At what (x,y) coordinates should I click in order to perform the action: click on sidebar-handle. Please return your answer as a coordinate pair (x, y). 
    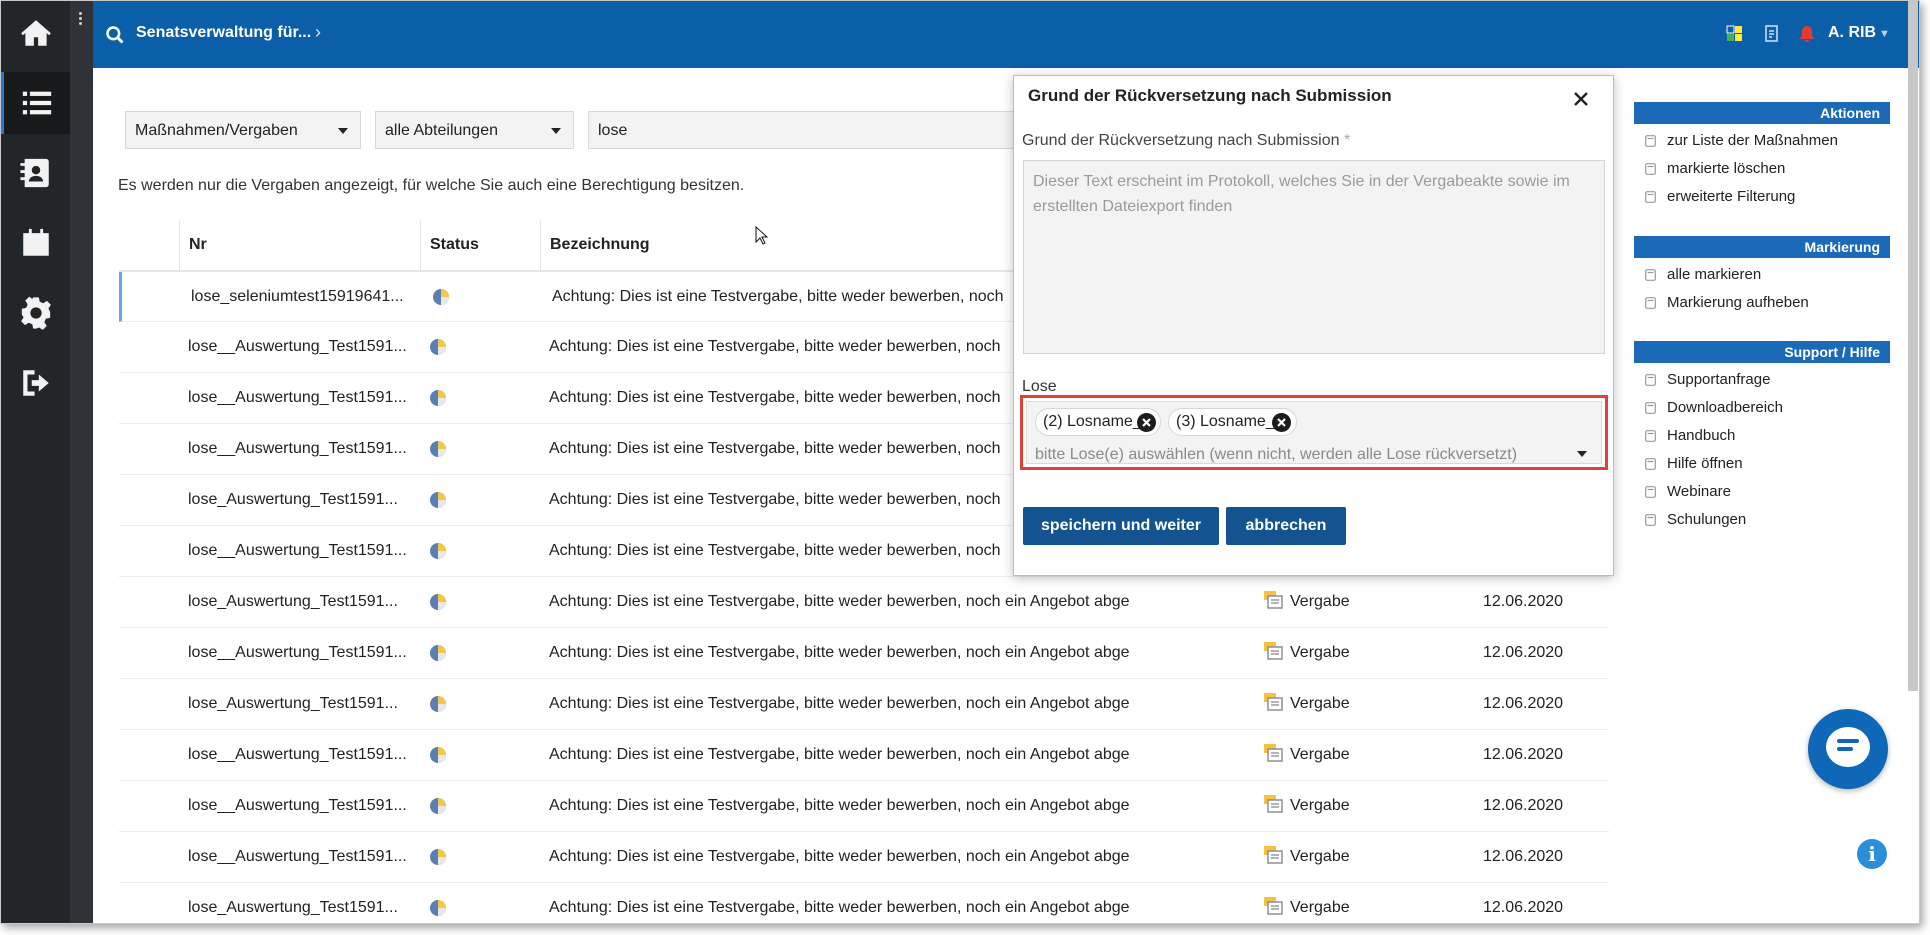
    Looking at the image, I should click on (81, 462).